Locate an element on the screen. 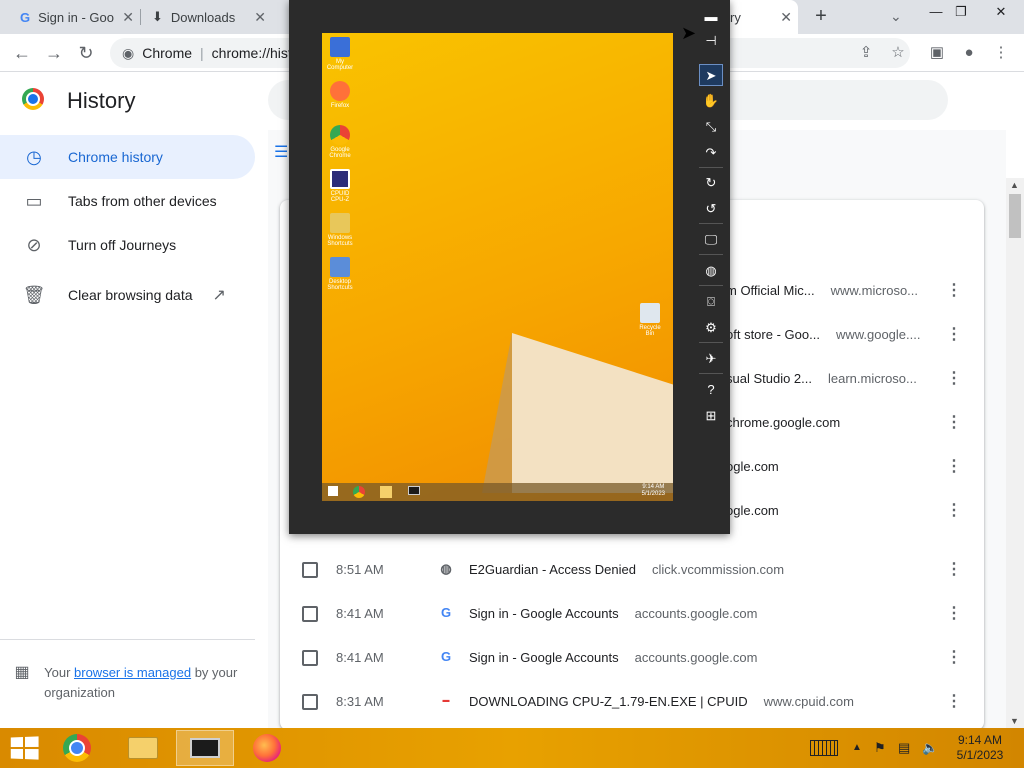 The image size is (1024, 768). scroll-up-icon: ▲ is located at coordinates (1014, 185).